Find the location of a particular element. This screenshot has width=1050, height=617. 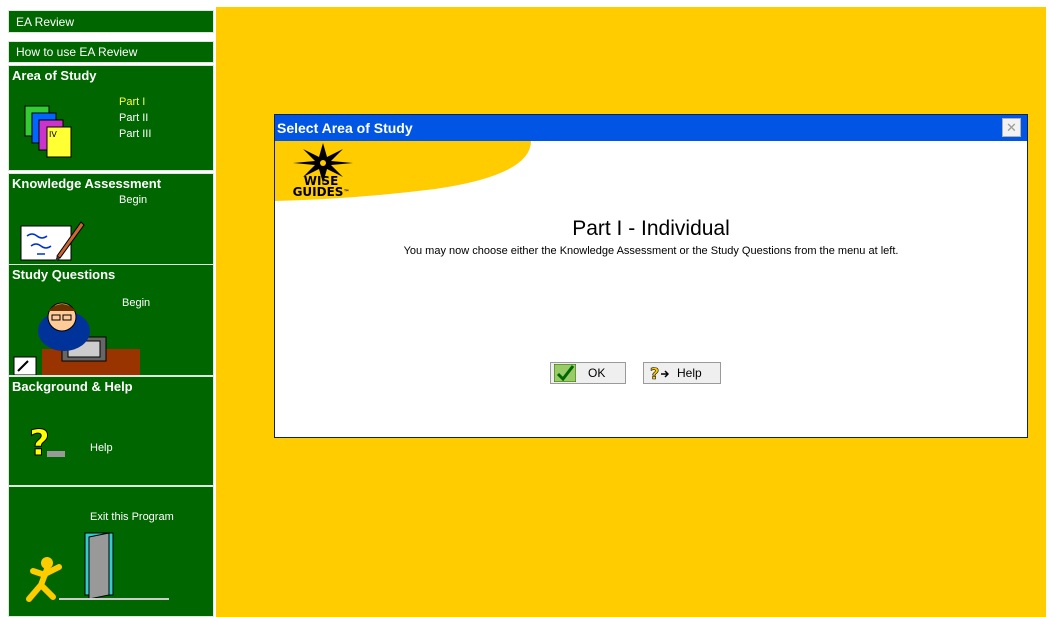

nav-ea-review: EA Review is located at coordinates (111, 21).